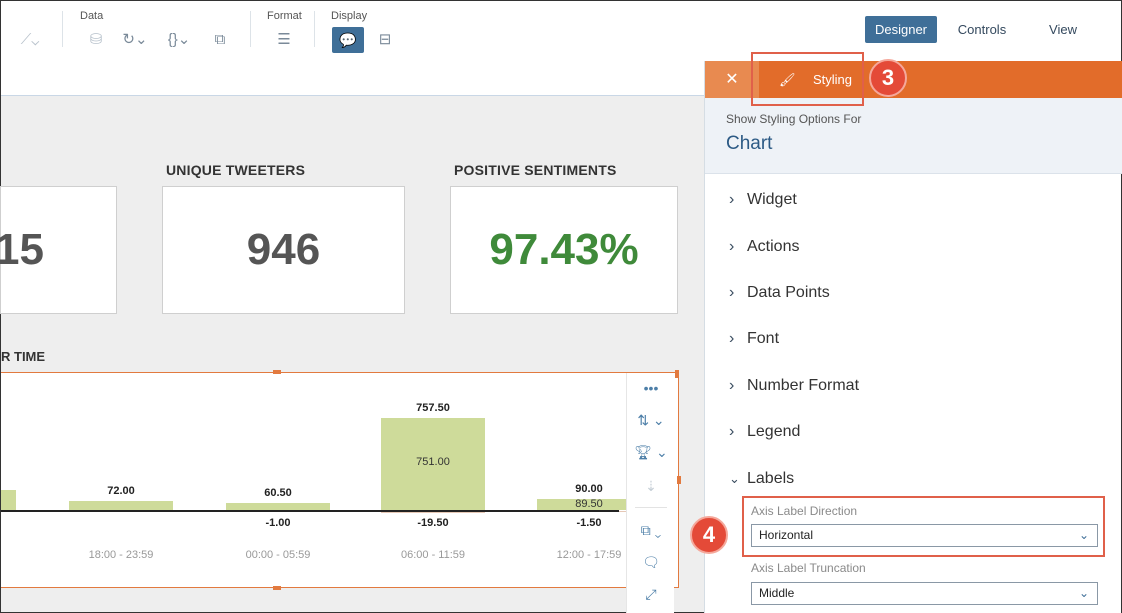  I want to click on panel-title: Chart, so click(749, 143).